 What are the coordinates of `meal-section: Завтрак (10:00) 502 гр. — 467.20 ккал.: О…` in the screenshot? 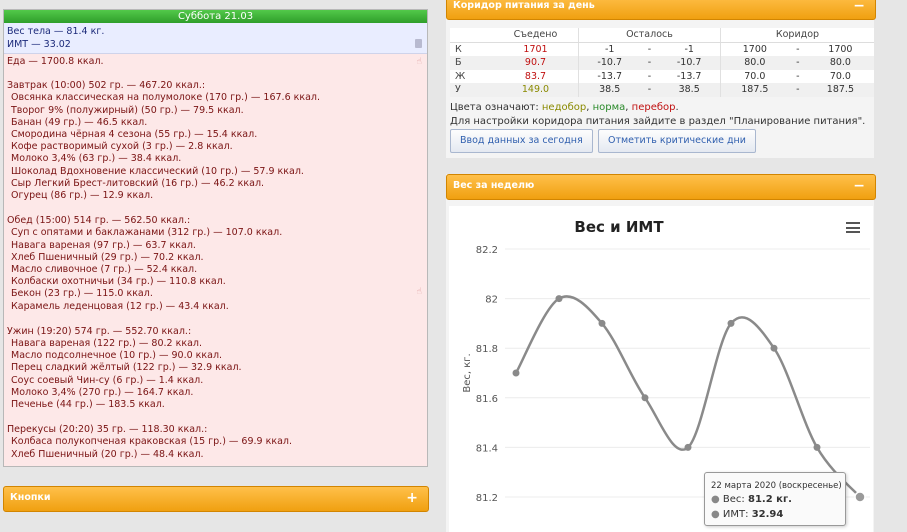 It's located at (215, 141).